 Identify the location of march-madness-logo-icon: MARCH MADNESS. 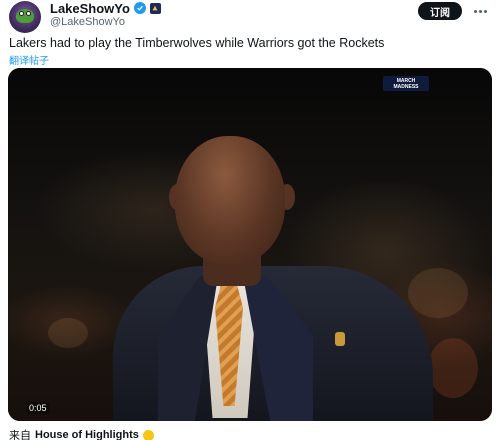
(406, 83).